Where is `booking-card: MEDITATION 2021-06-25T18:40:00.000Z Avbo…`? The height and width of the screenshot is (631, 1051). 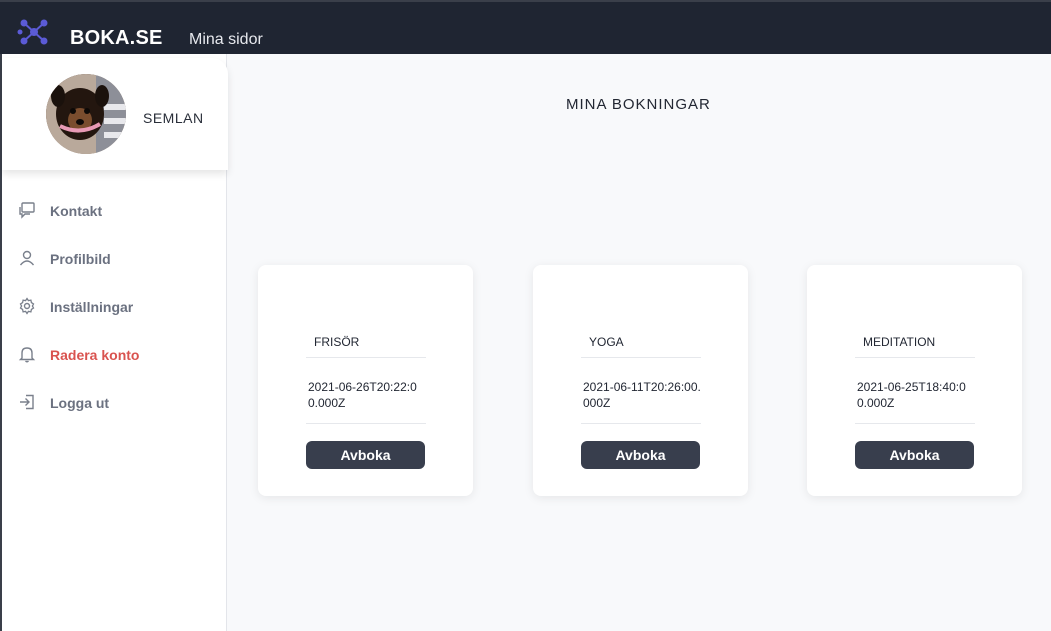
booking-card: MEDITATION 2021-06-25T18:40:00.000Z Avbo… is located at coordinates (914, 380).